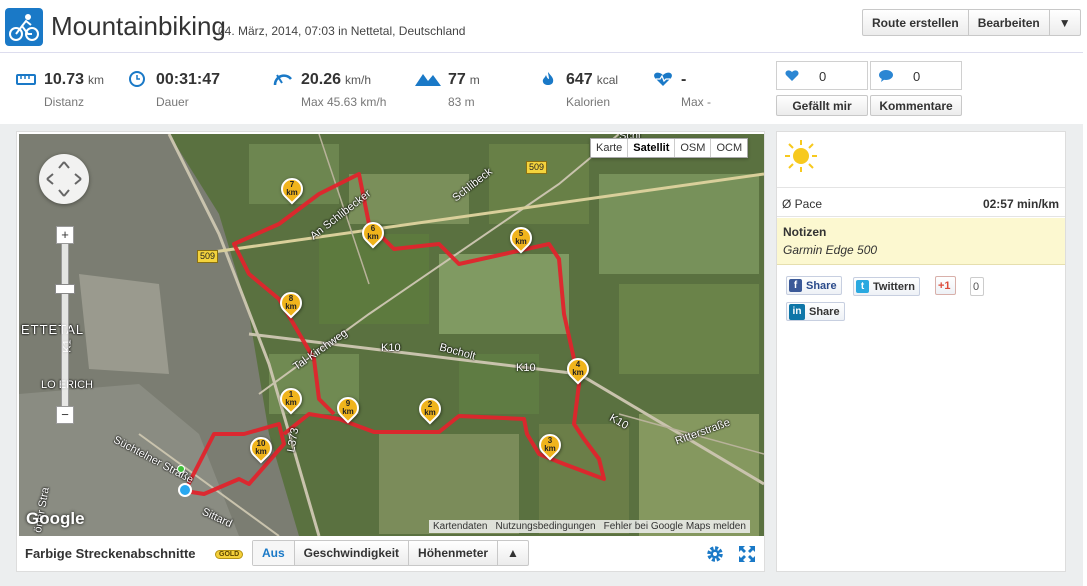  I want to click on mountainbike-icon, so click(24, 27).